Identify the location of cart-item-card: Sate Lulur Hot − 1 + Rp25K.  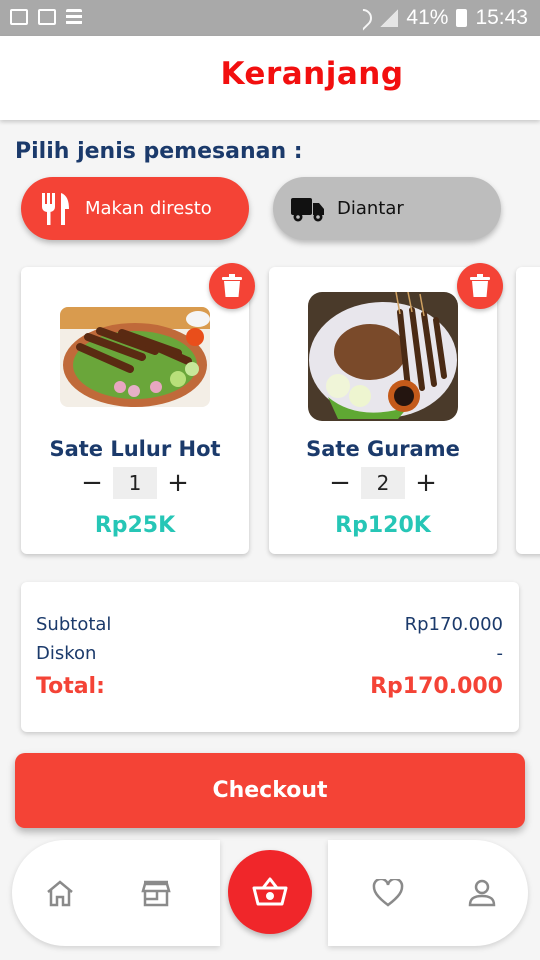
(138, 408).